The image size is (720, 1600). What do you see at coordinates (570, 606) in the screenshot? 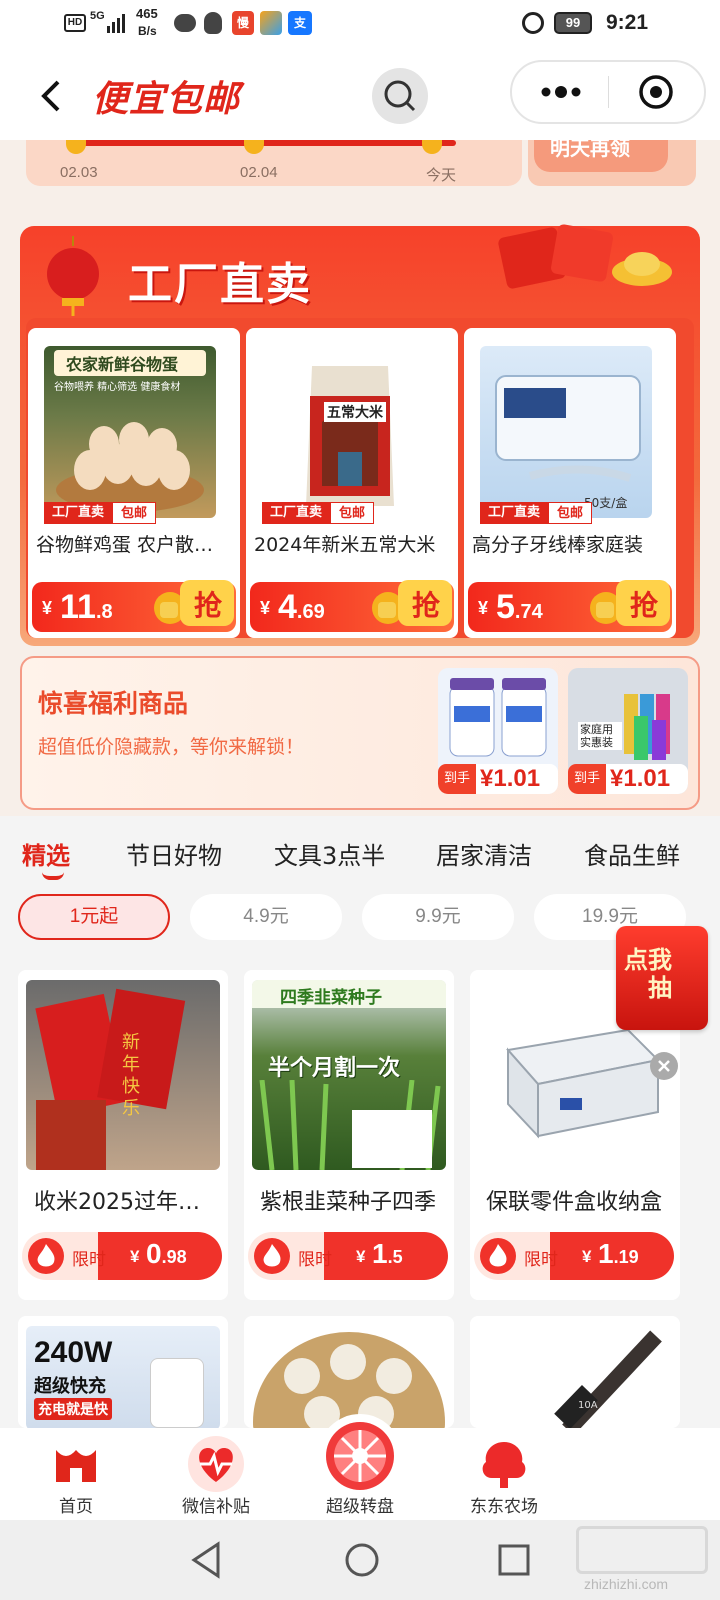
I see `product-price-bar: ¥ 5.74 抢` at bounding box center [570, 606].